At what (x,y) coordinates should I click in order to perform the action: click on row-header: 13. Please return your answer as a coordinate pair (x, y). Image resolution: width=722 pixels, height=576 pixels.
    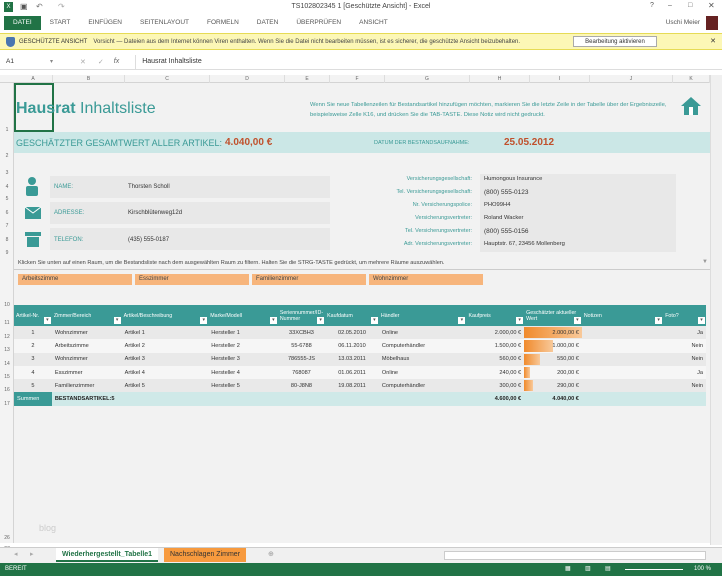
    Looking at the image, I should click on (7, 350).